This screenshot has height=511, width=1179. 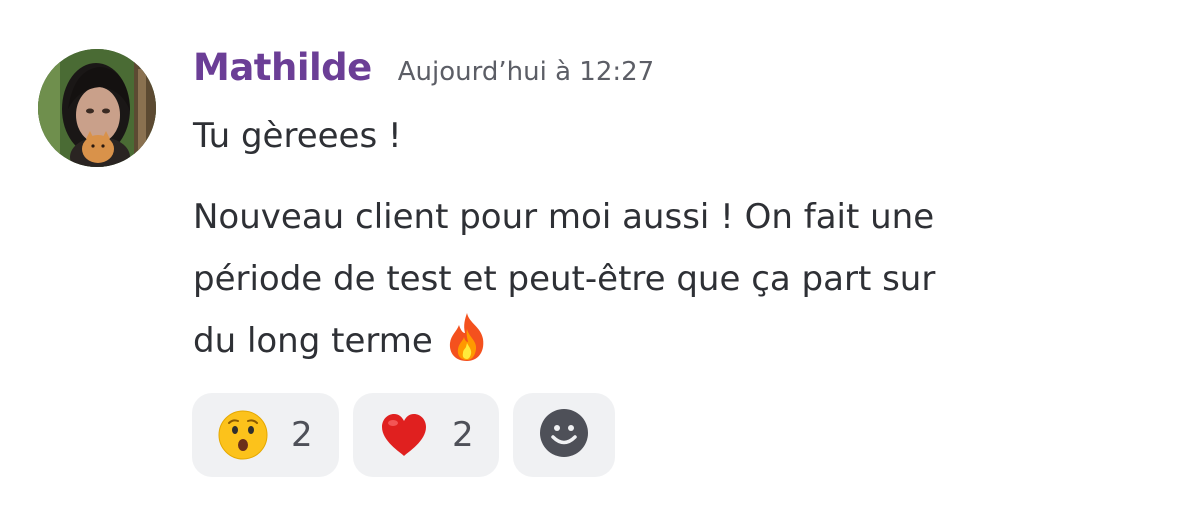 I want to click on smiley-add-reaction-icon, so click(x=564, y=435).